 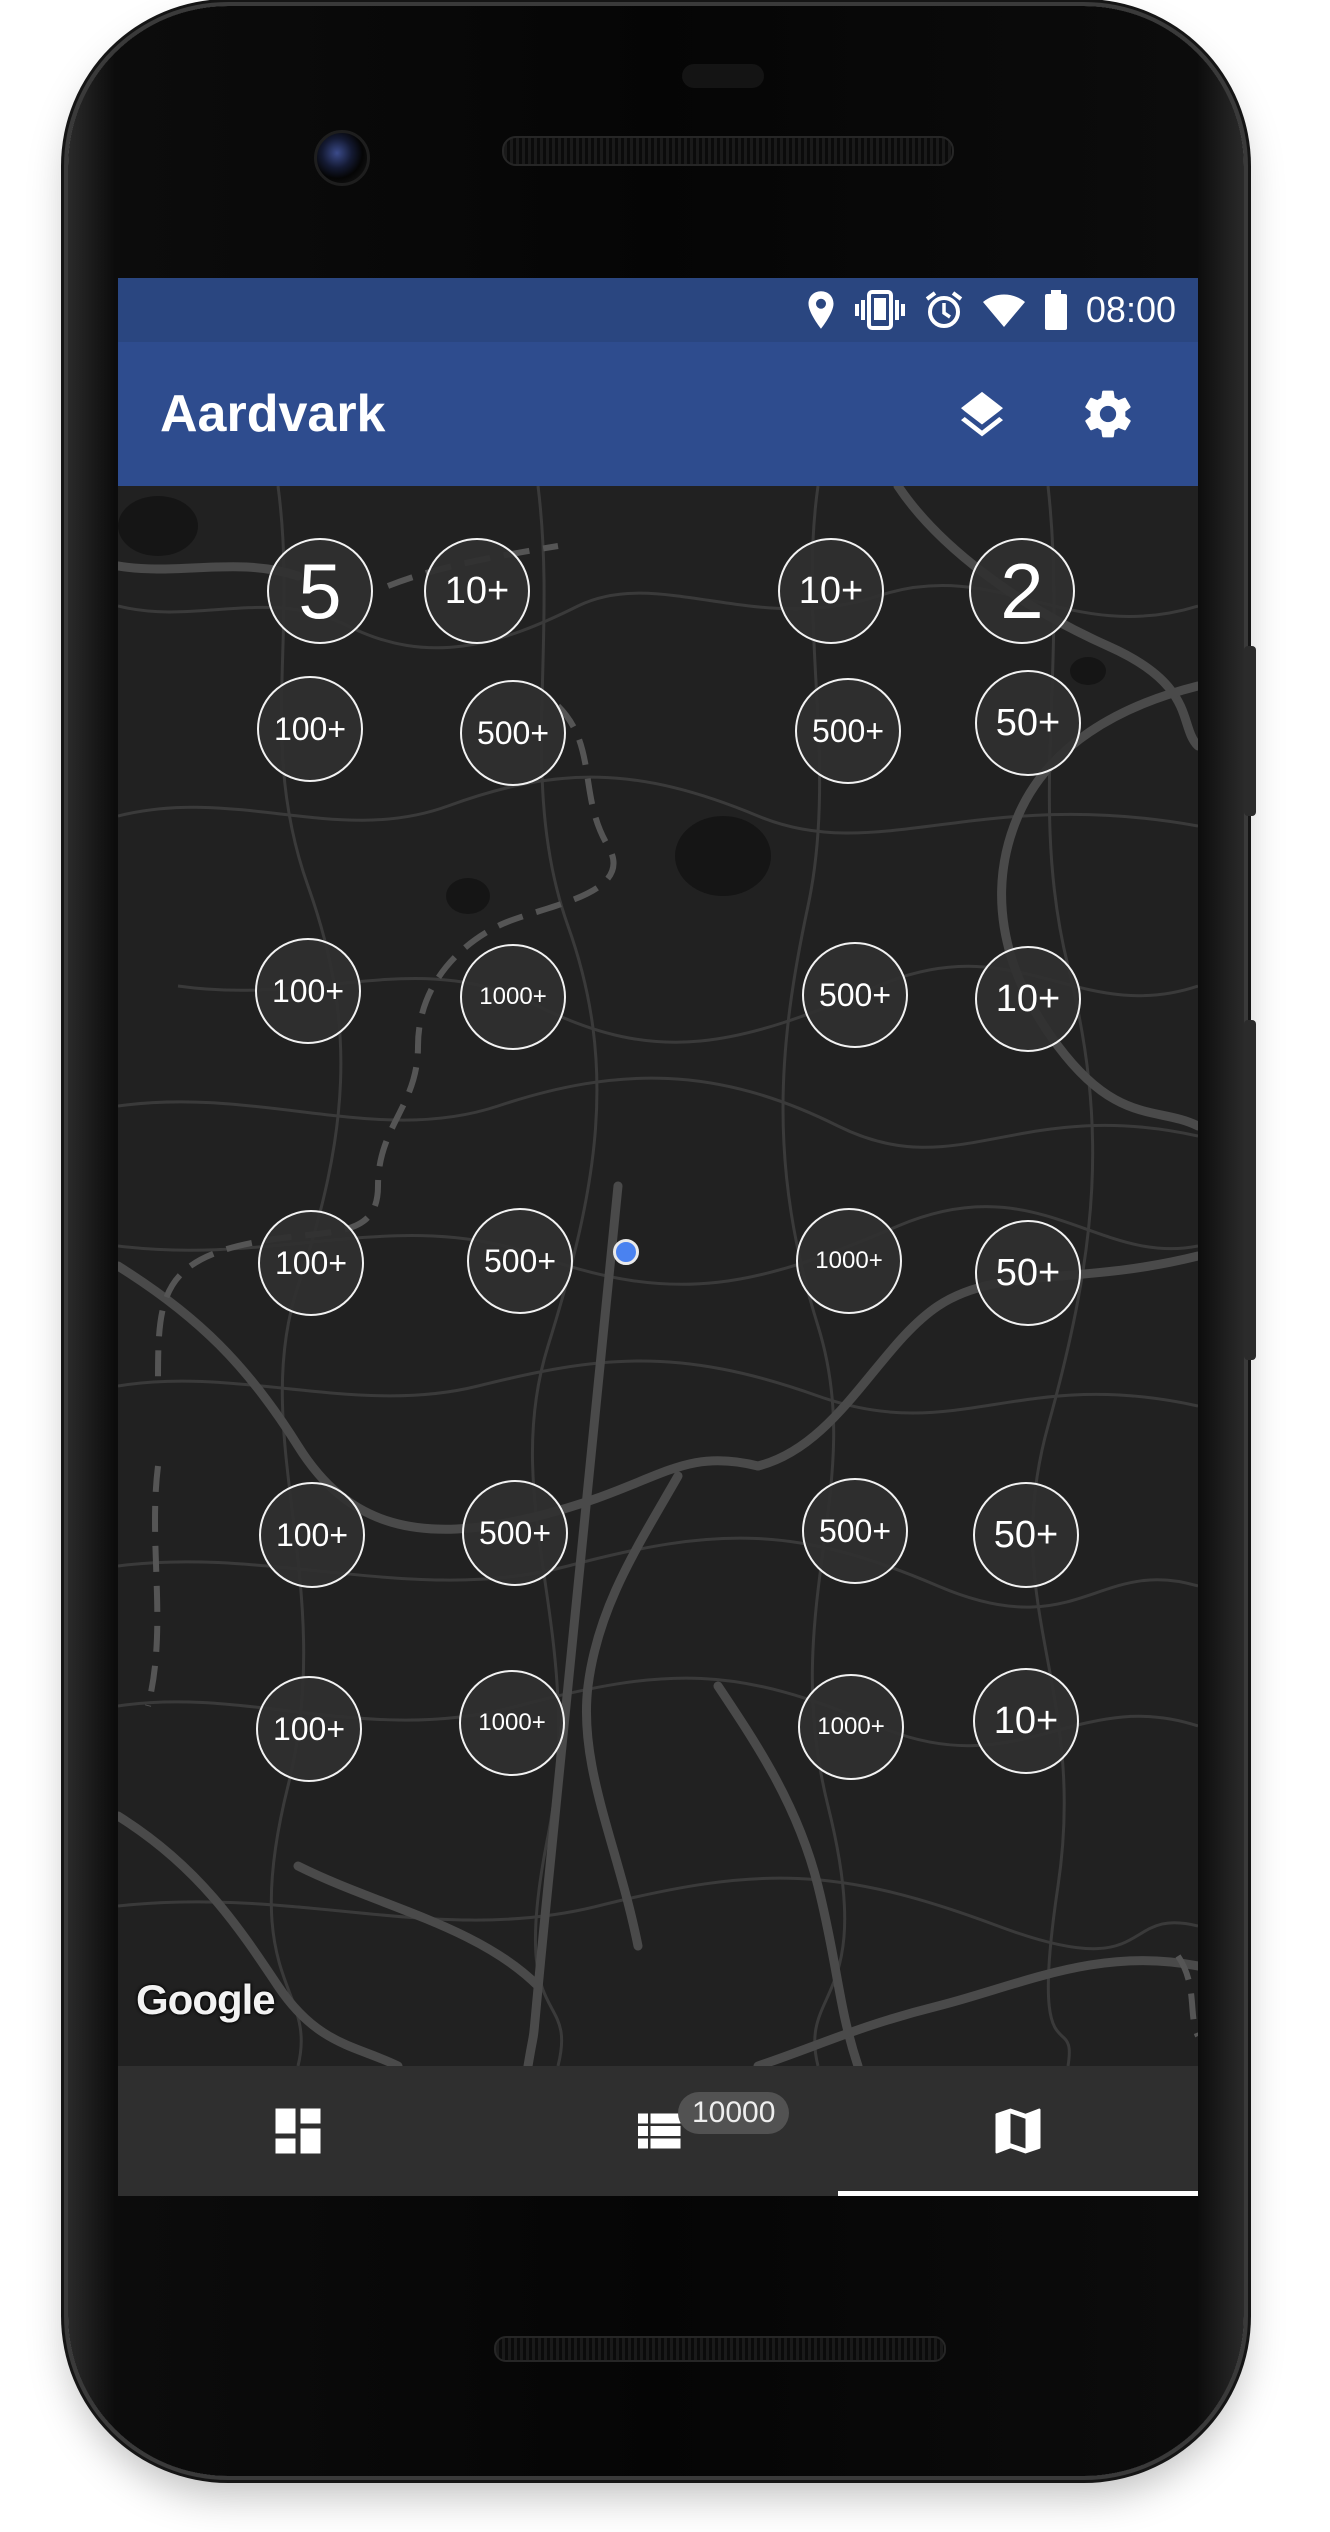 I want to click on map-cluster: 2, so click(x=1022, y=591).